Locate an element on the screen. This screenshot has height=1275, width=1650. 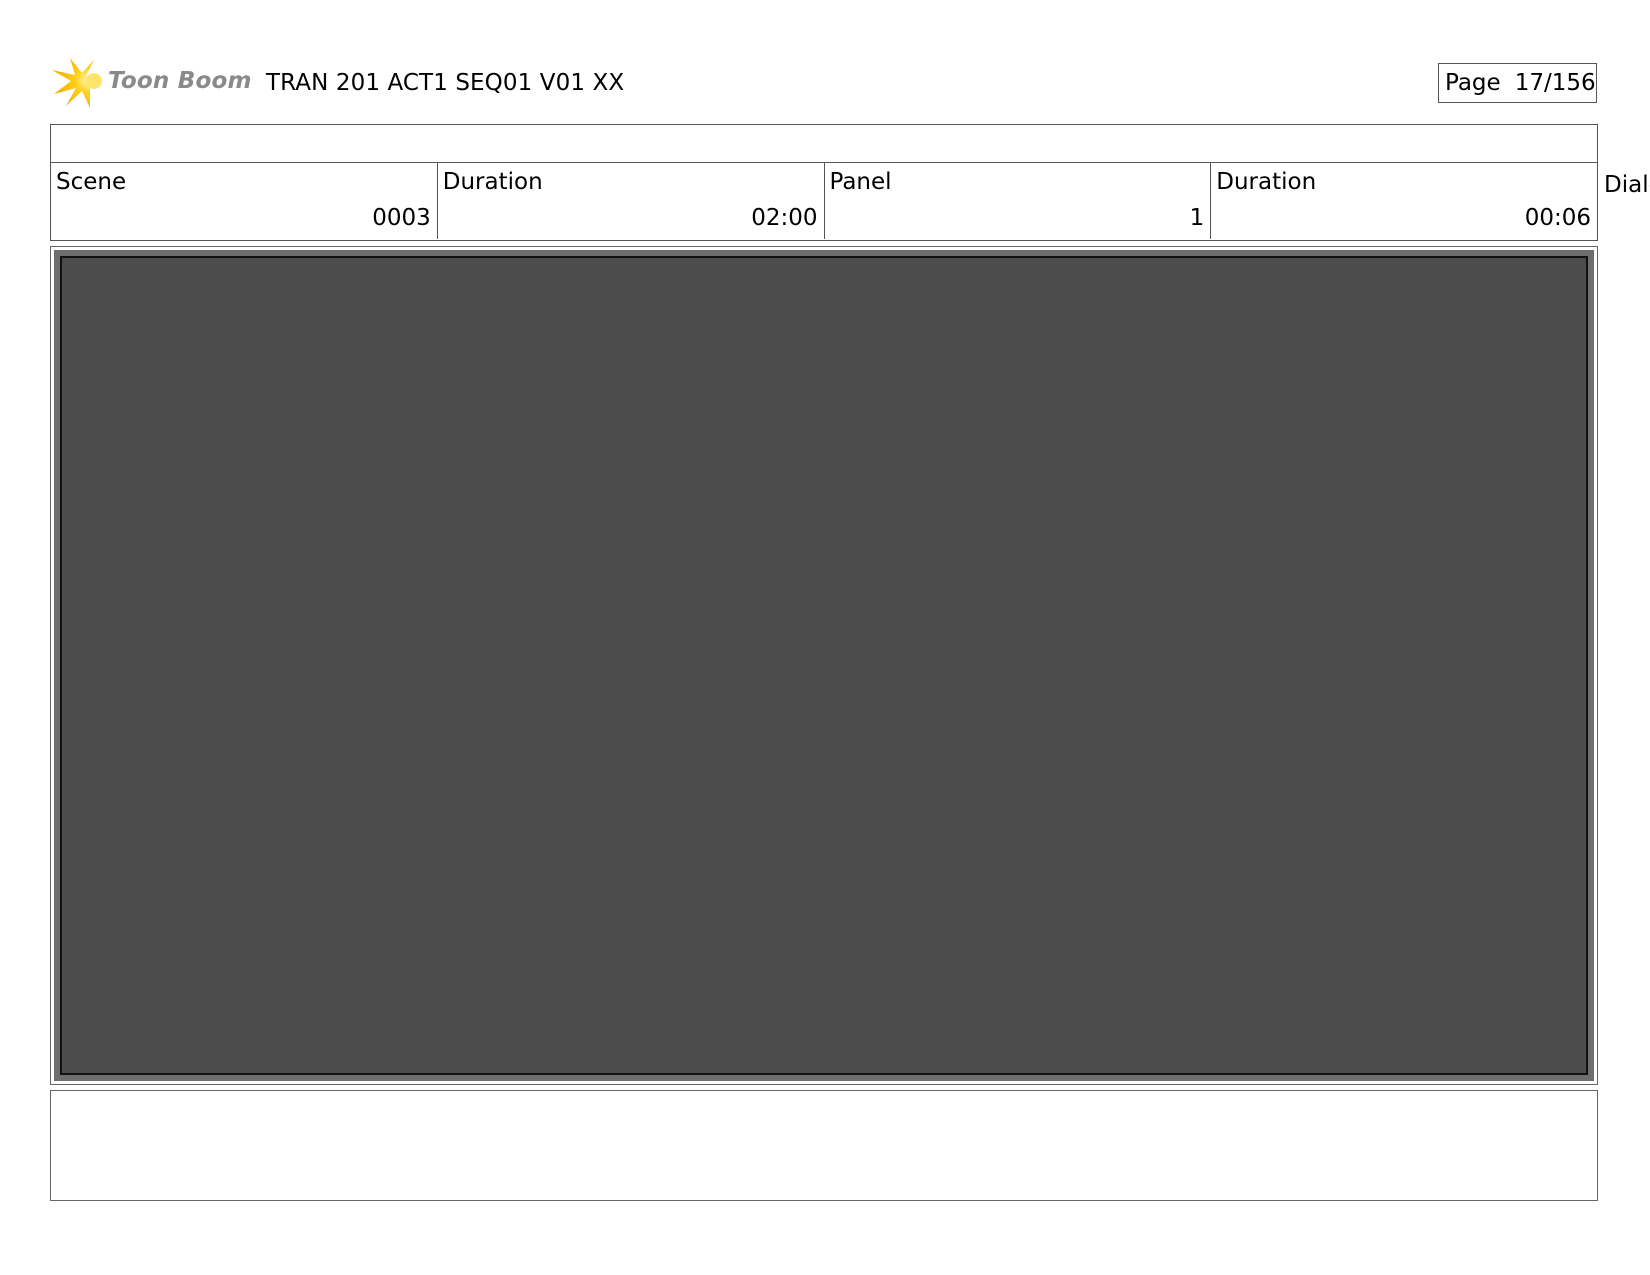
panel-cell: Panel 1 is located at coordinates (1018, 201).